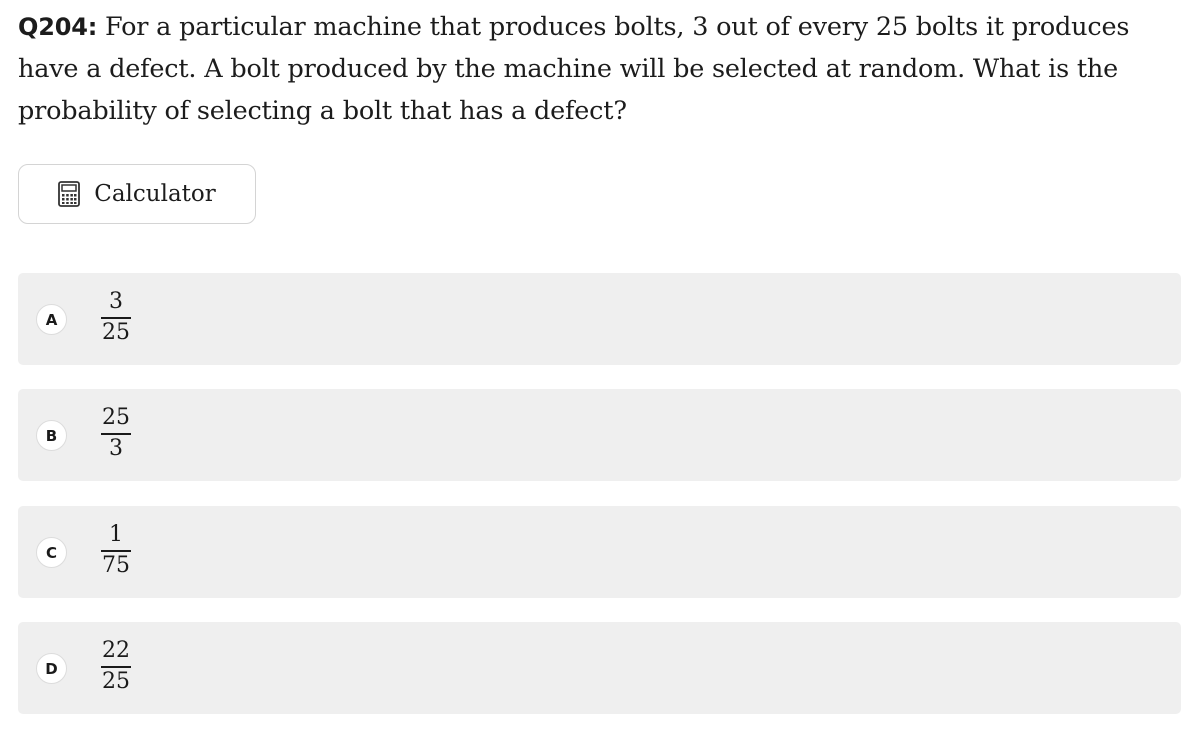  I want to click on answer-choice-c: C 1 75, so click(599, 552).